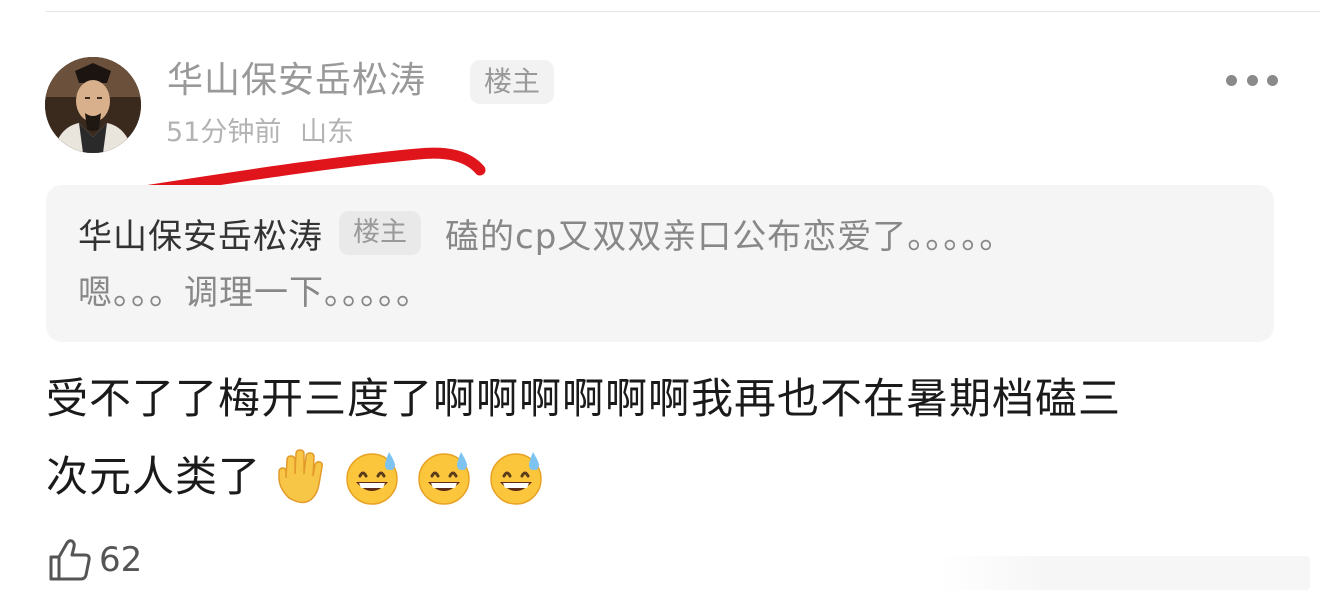  What do you see at coordinates (254, 293) in the screenshot?
I see `quote-text-line2: 嗯。。。调理一下。。。。。` at bounding box center [254, 293].